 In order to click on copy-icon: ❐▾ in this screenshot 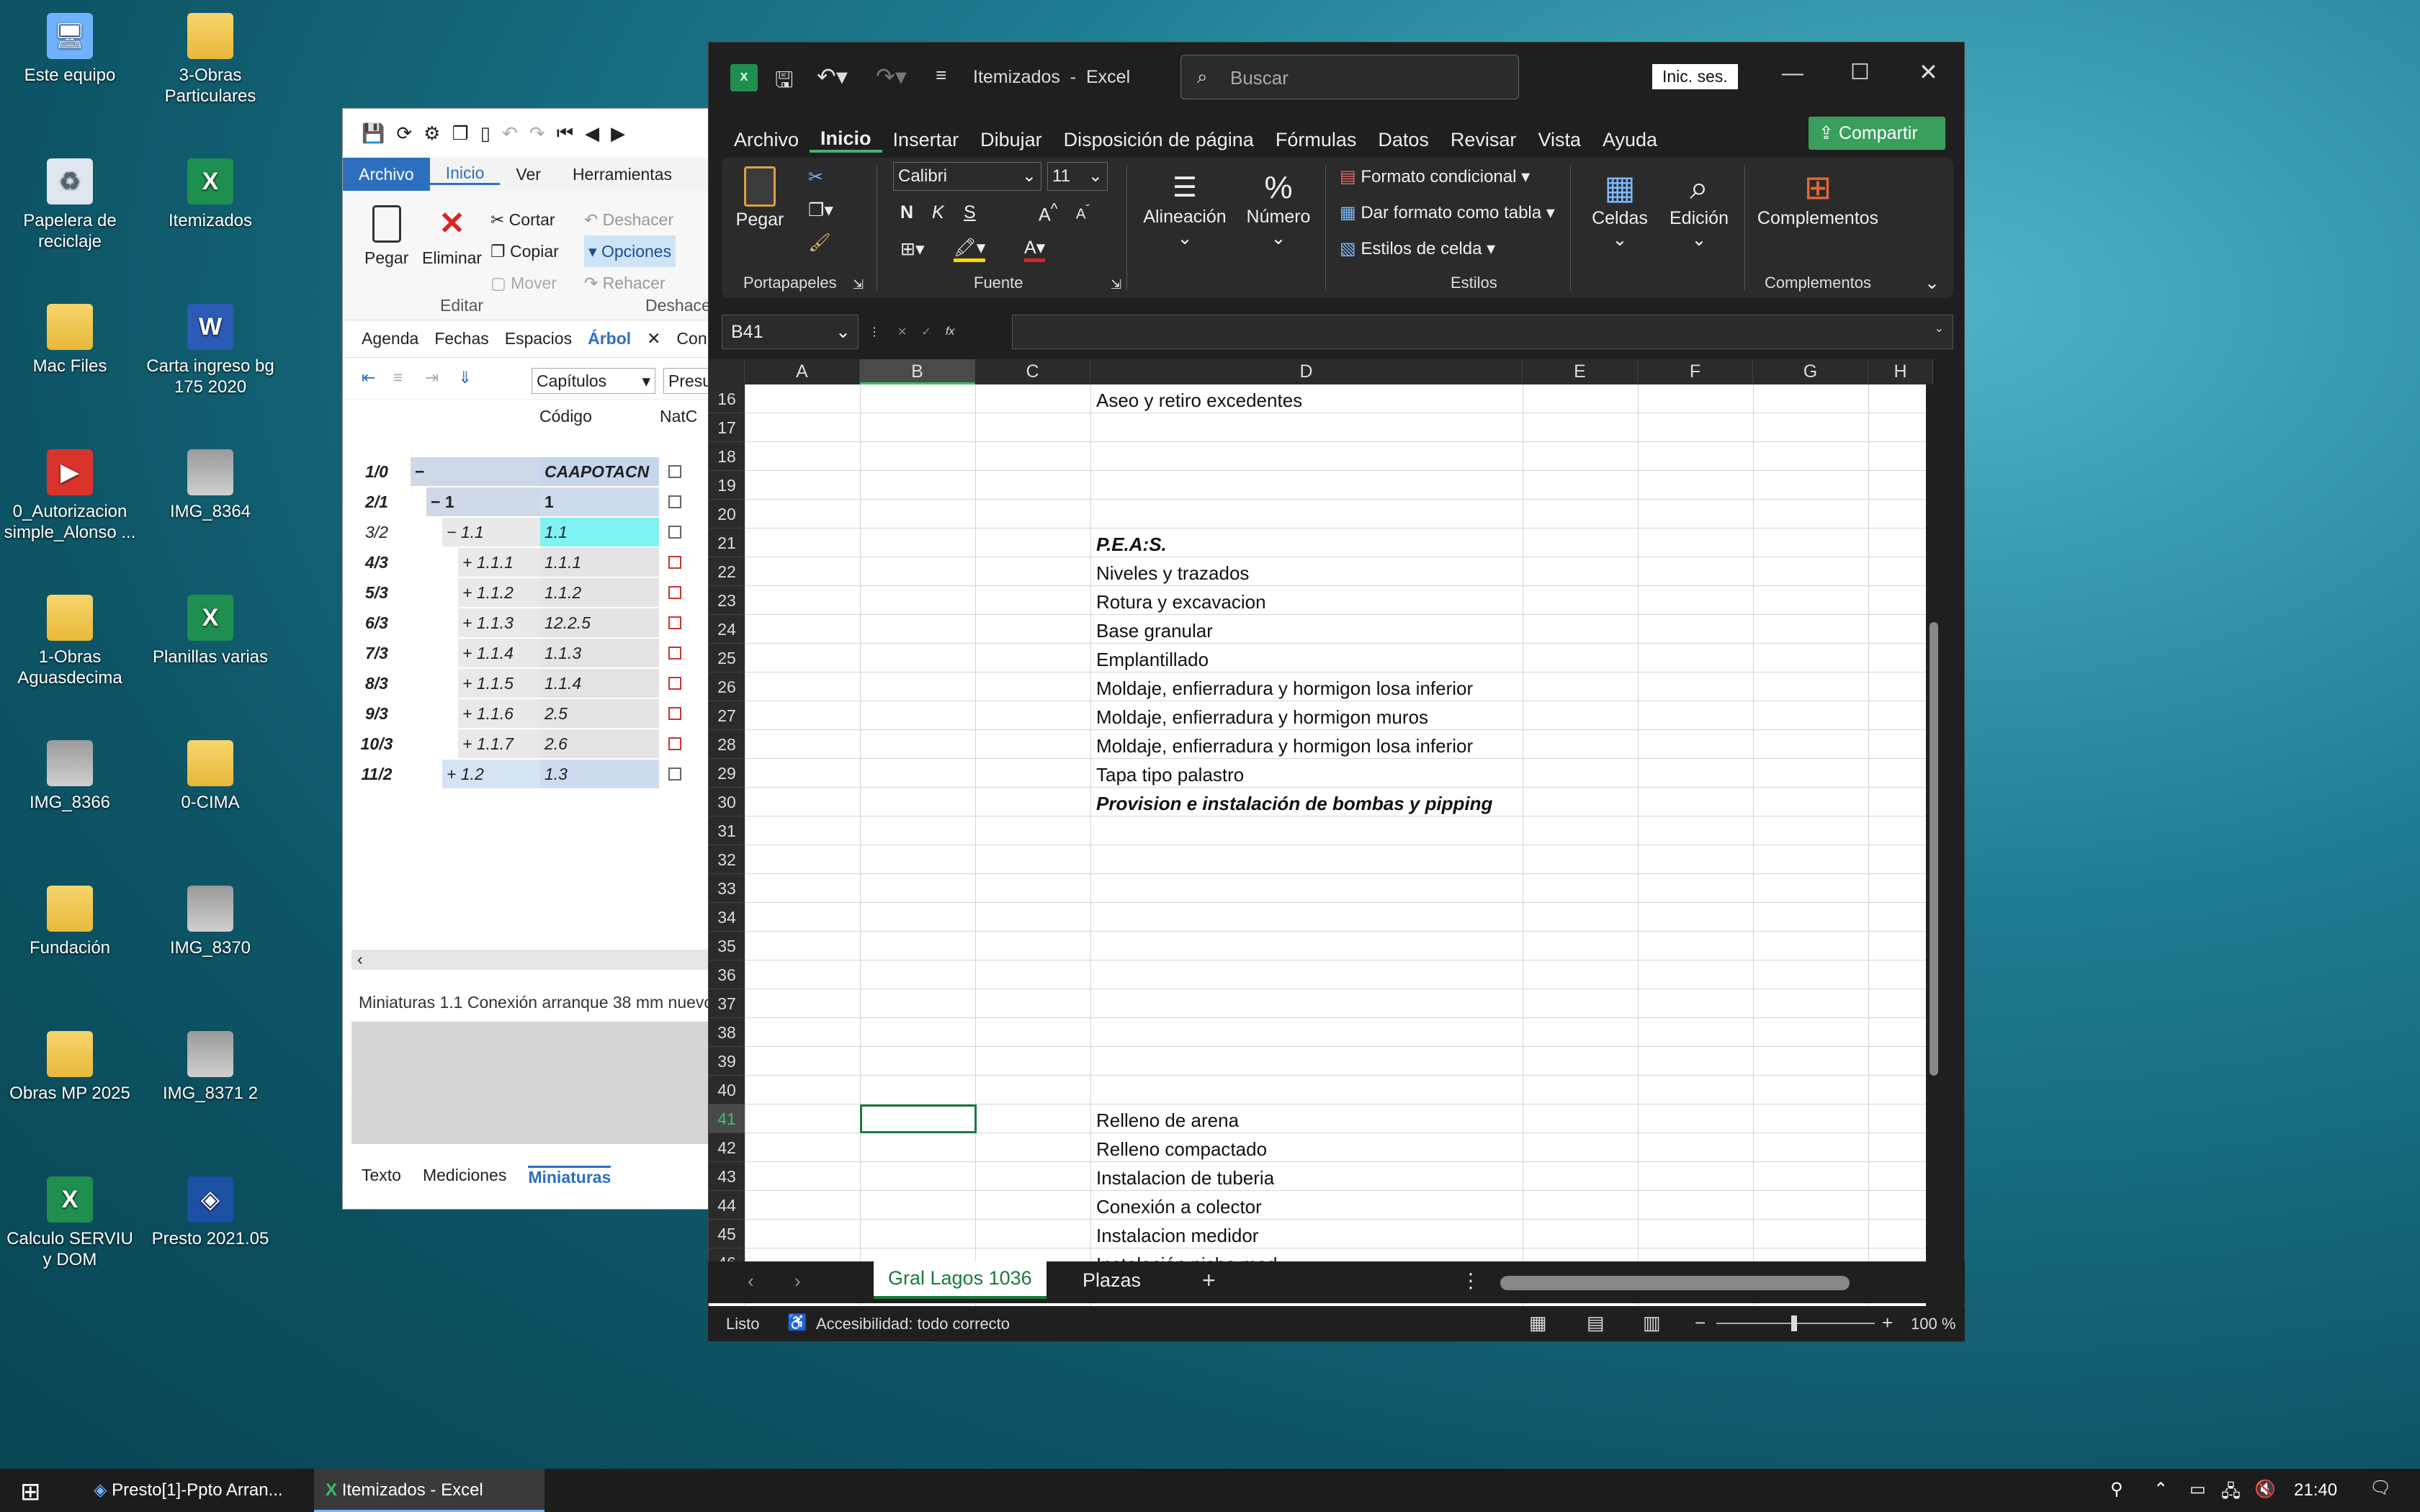, I will do `click(820, 210)`.